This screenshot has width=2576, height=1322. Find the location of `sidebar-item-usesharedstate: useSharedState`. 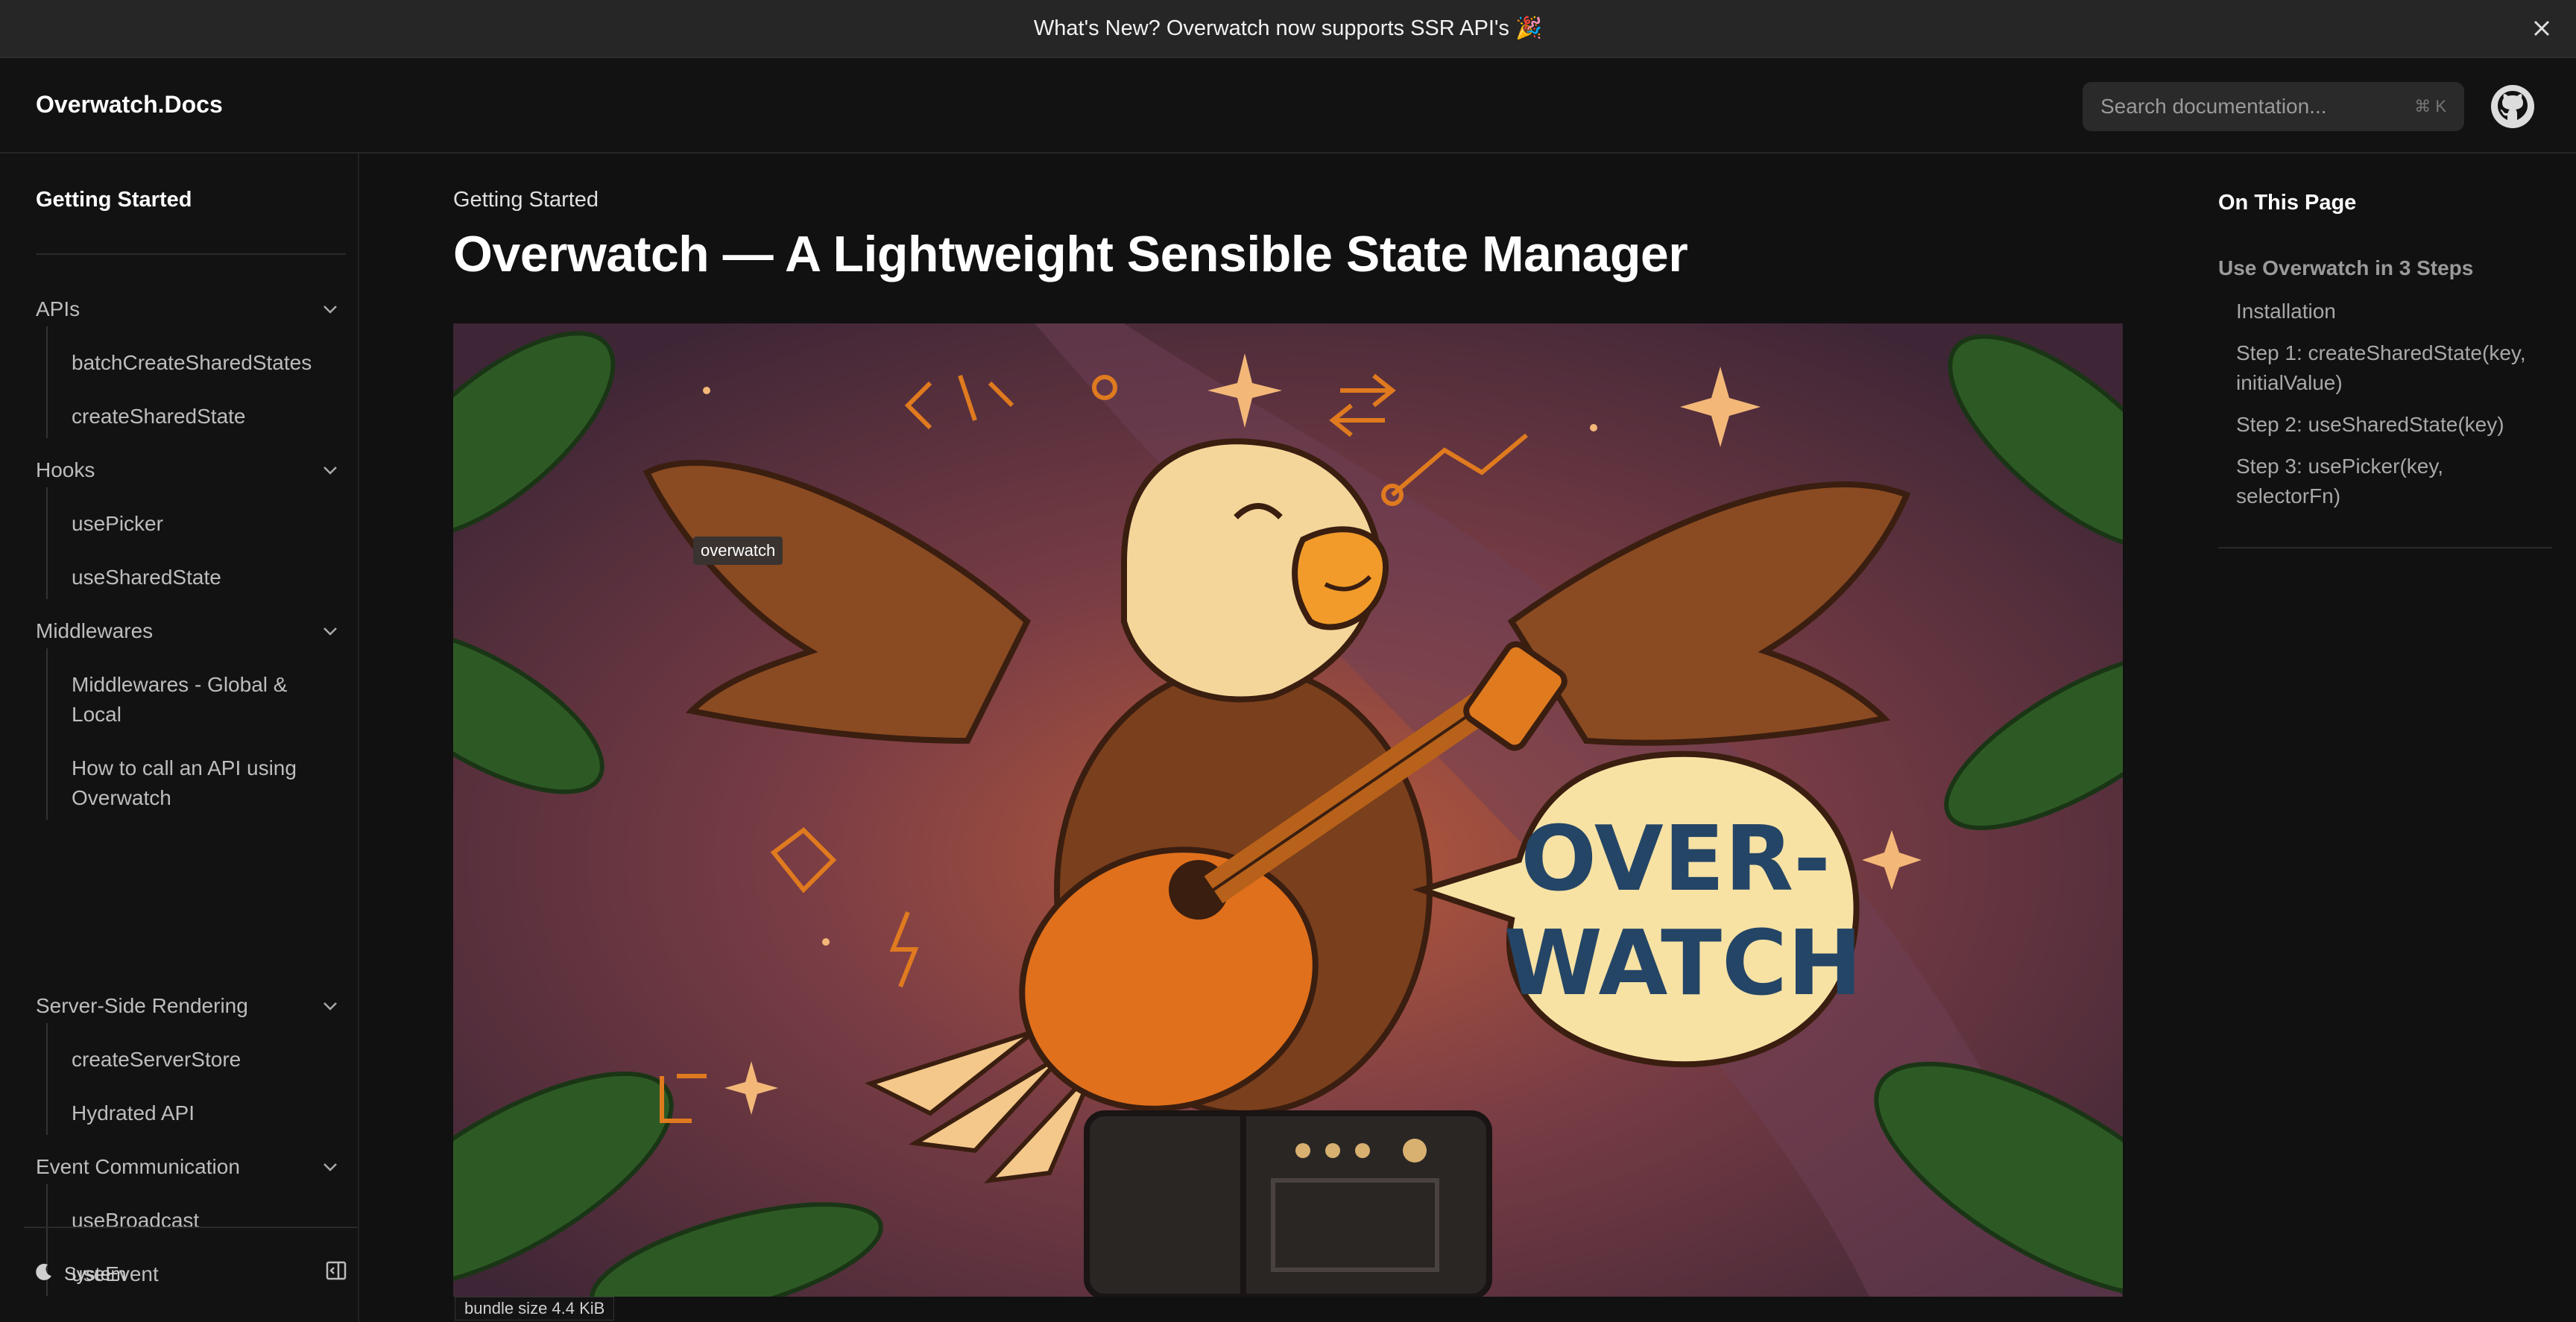

sidebar-item-usesharedstate: useSharedState is located at coordinates (198, 577).